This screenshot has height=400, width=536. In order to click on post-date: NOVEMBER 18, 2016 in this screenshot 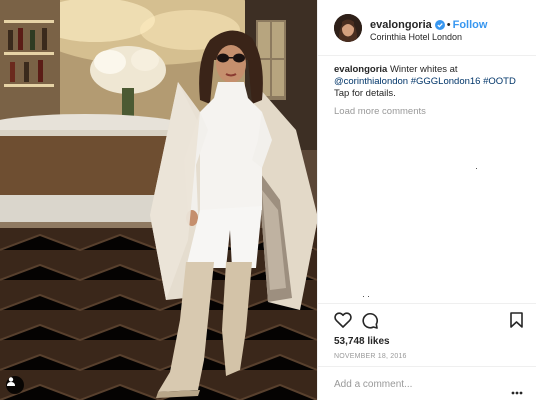, I will do `click(370, 356)`.